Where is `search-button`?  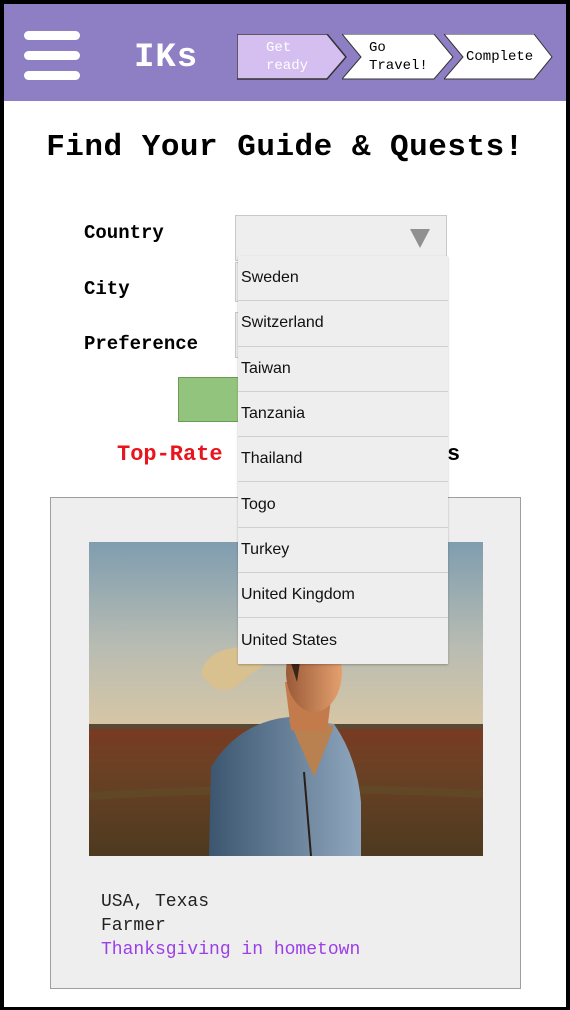
search-button is located at coordinates (209, 399).